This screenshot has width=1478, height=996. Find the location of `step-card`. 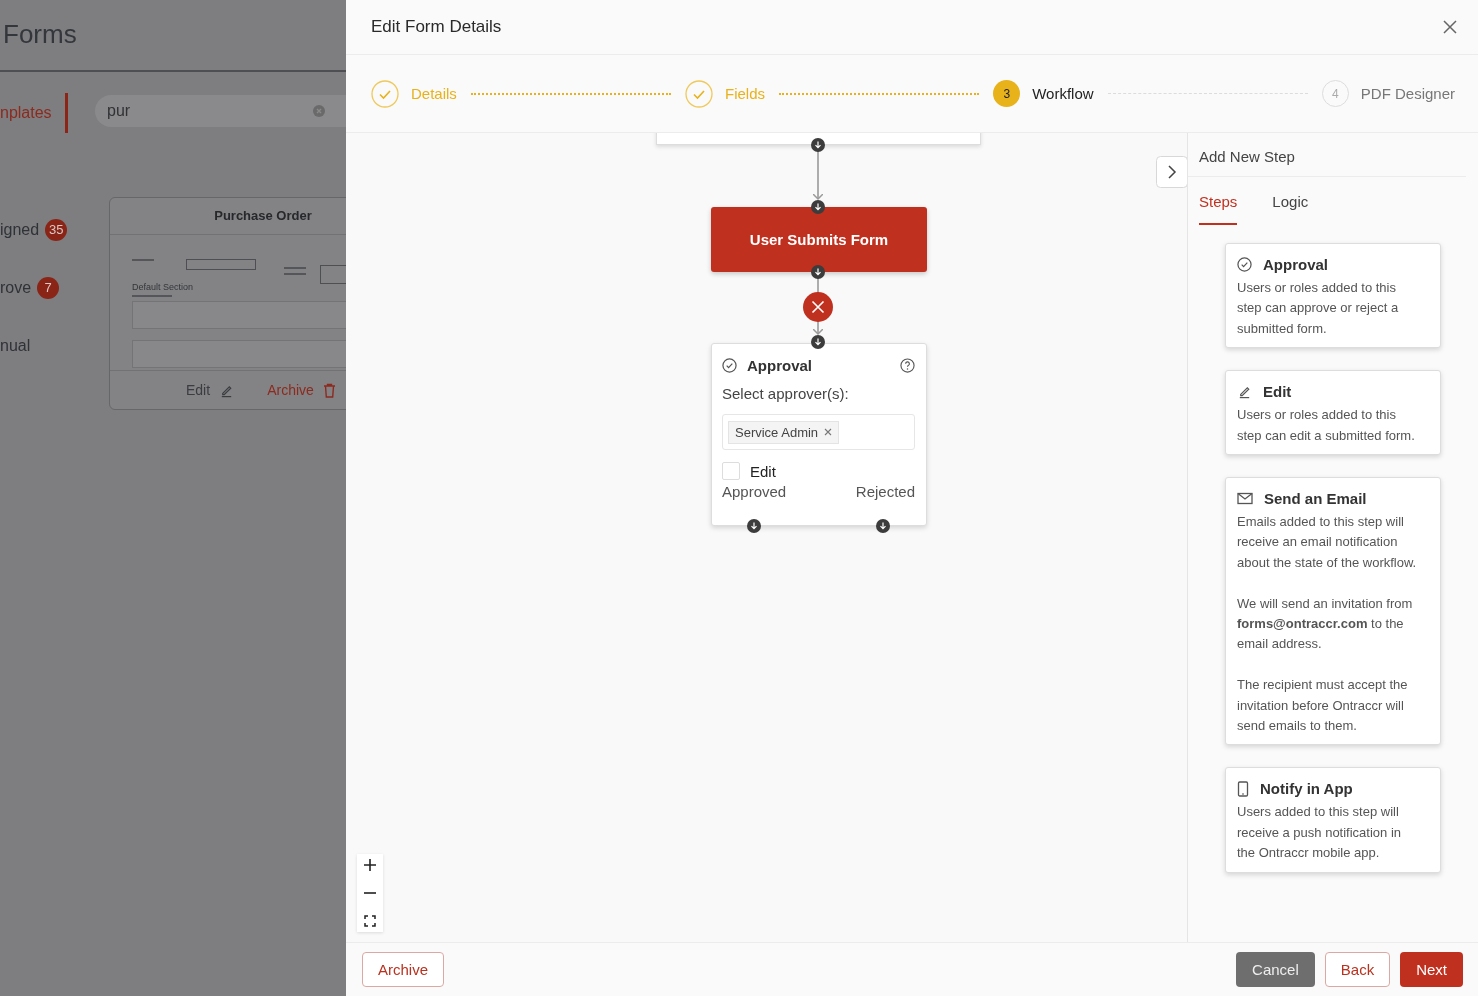

step-card is located at coordinates (1333, 611).